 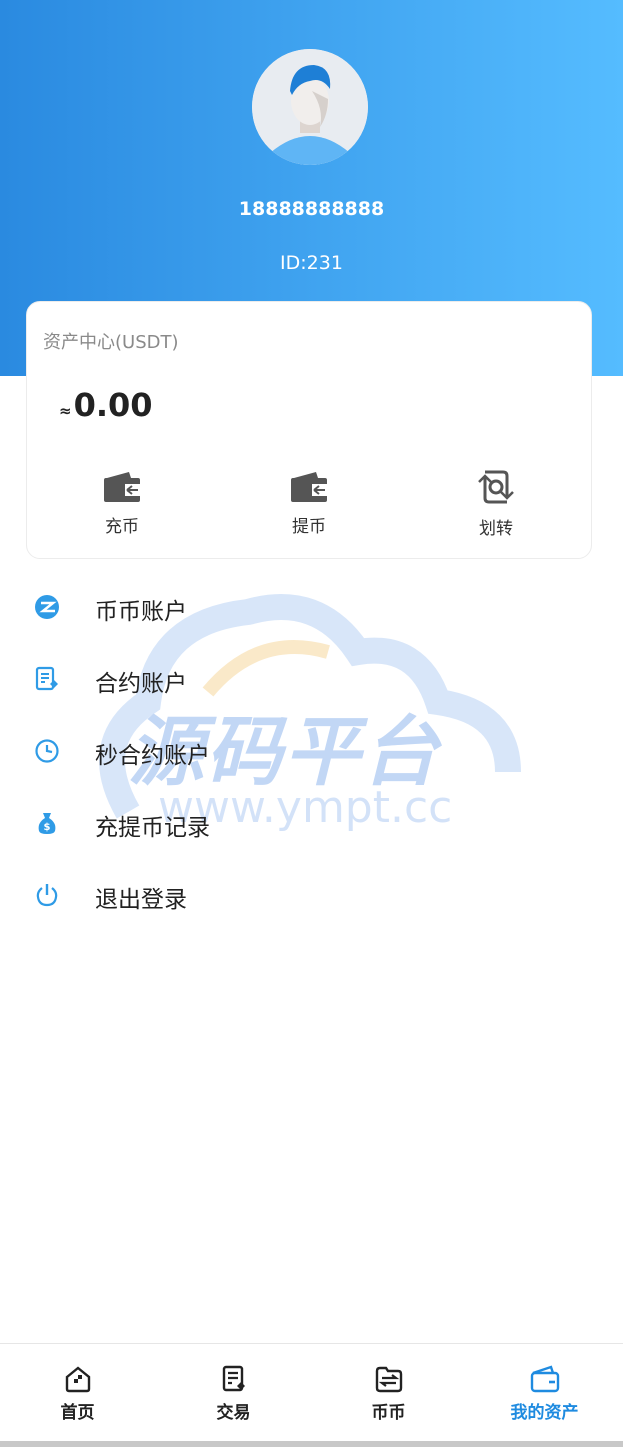 I want to click on contract-document-icon, so click(x=46, y=678).